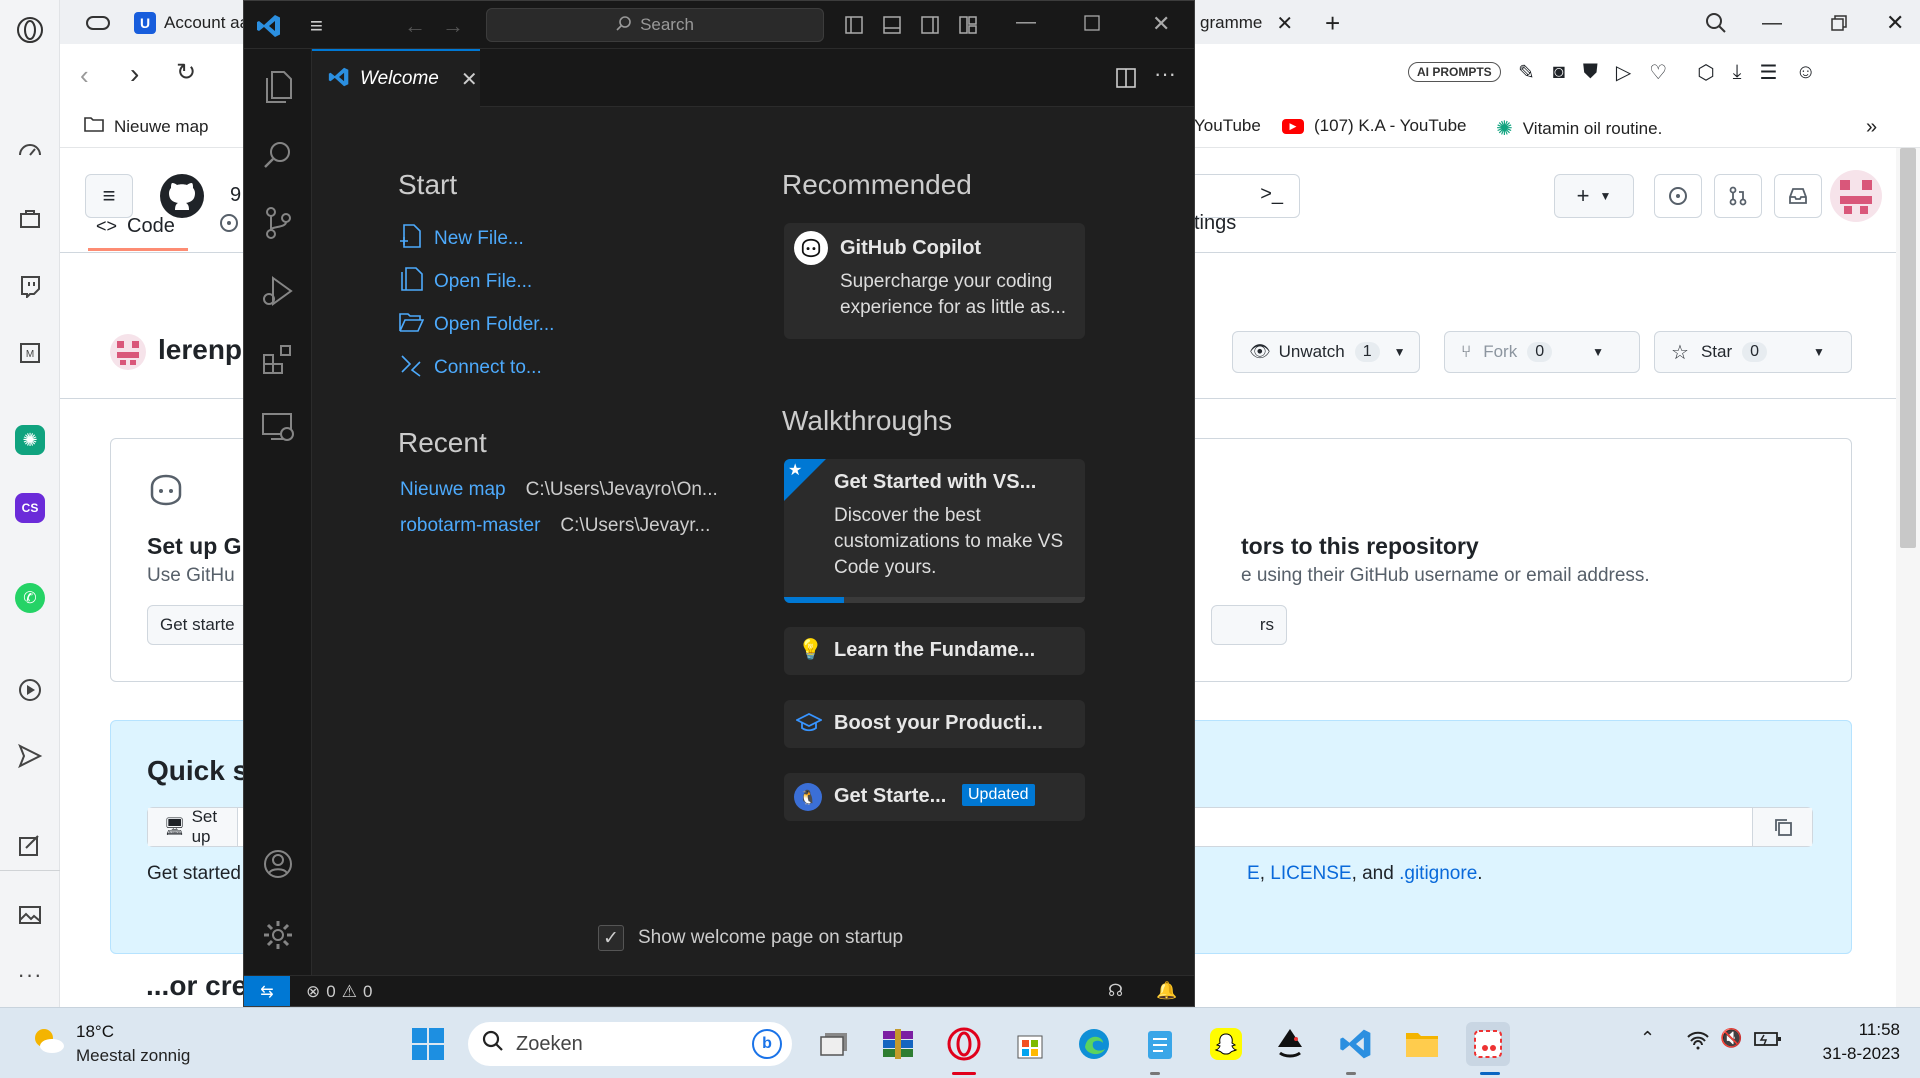 This screenshot has height=1078, width=1920. What do you see at coordinates (1215, 223) in the screenshot?
I see `tab-settings: tings` at bounding box center [1215, 223].